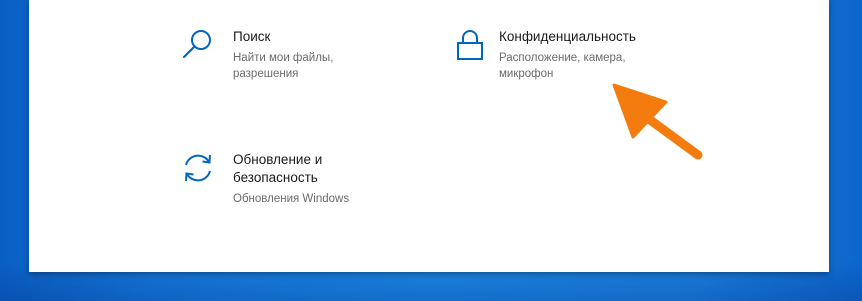  Describe the element at coordinates (198, 168) in the screenshot. I see `sync-icon` at that location.